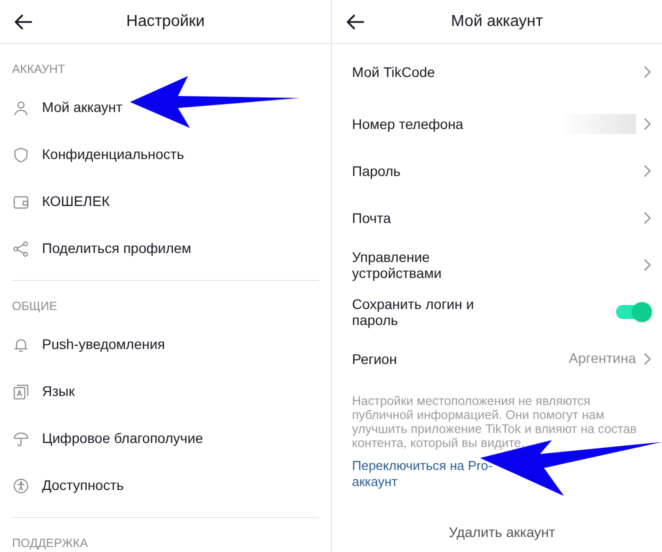 The height and width of the screenshot is (552, 662). Describe the element at coordinates (21, 439) in the screenshot. I see `umbrella-icon` at that location.